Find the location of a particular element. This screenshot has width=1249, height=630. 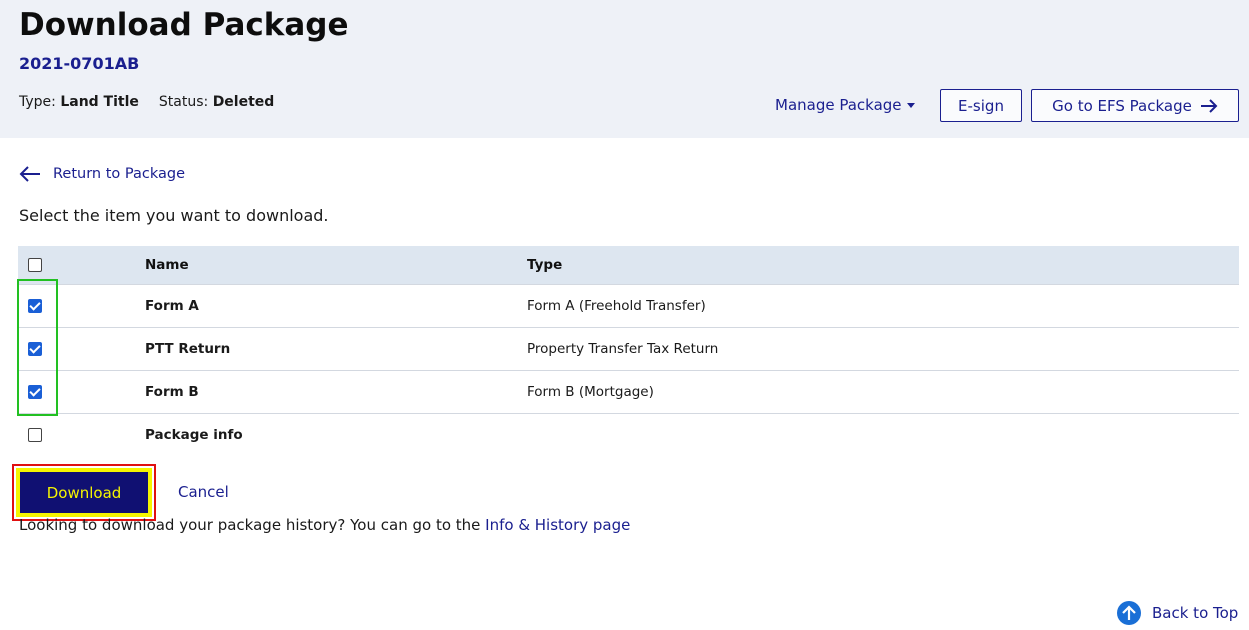

table-row: PTT Return Property Transfer Tax Return is located at coordinates (628, 348).